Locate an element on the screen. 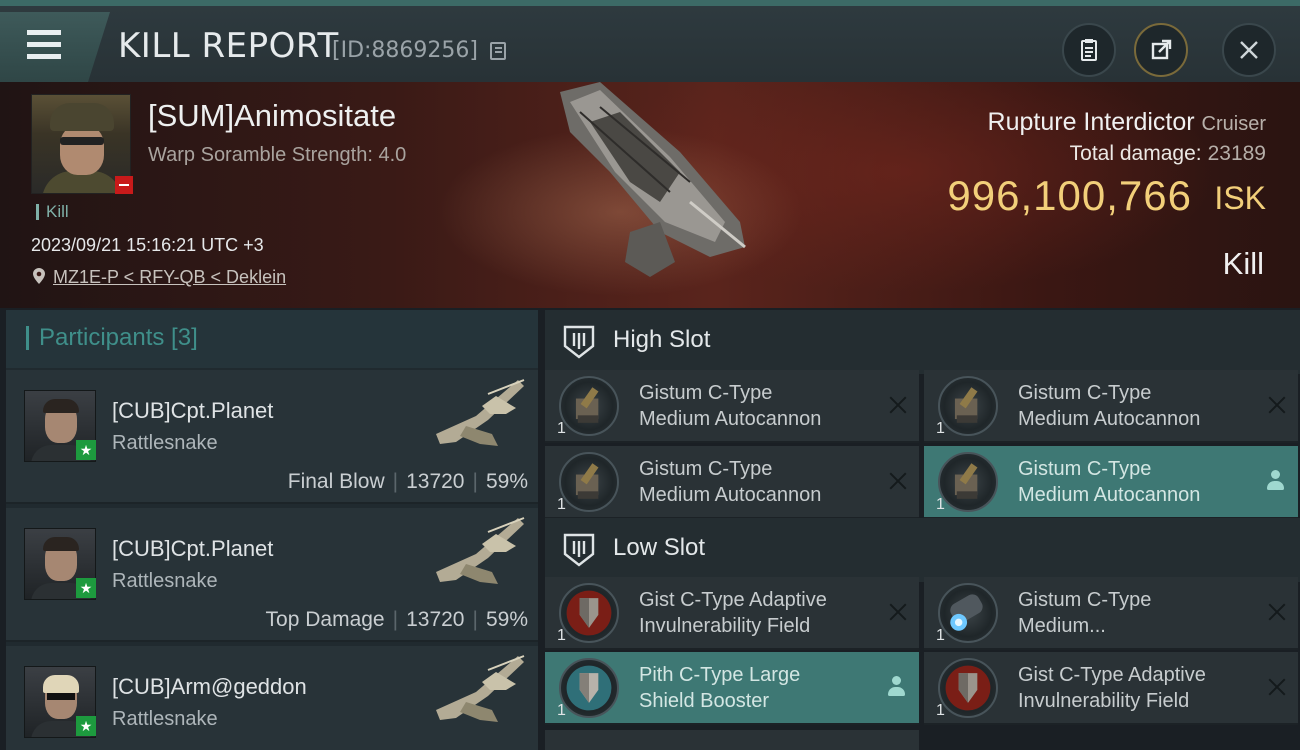 This screenshot has height=750, width=1300. avatar-glasses is located at coordinates (61, 696).